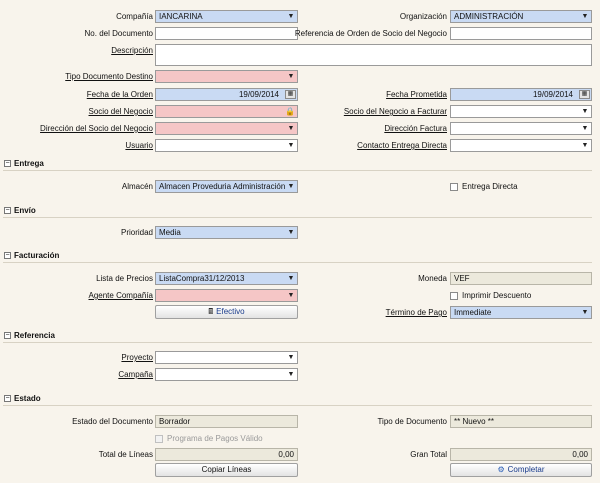 This screenshot has height=483, width=600. Describe the element at coordinates (521, 94) in the screenshot. I see `fecha-prometida-input: 19/09/2014 ▦` at that location.